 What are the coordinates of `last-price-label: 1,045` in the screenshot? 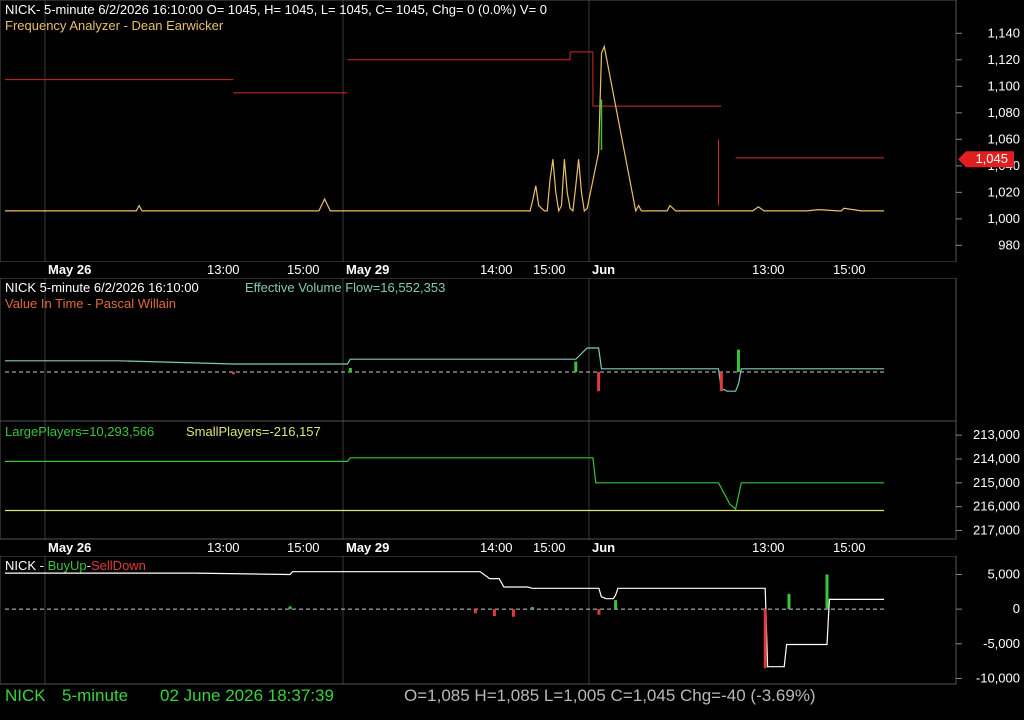 It's located at (991, 158).